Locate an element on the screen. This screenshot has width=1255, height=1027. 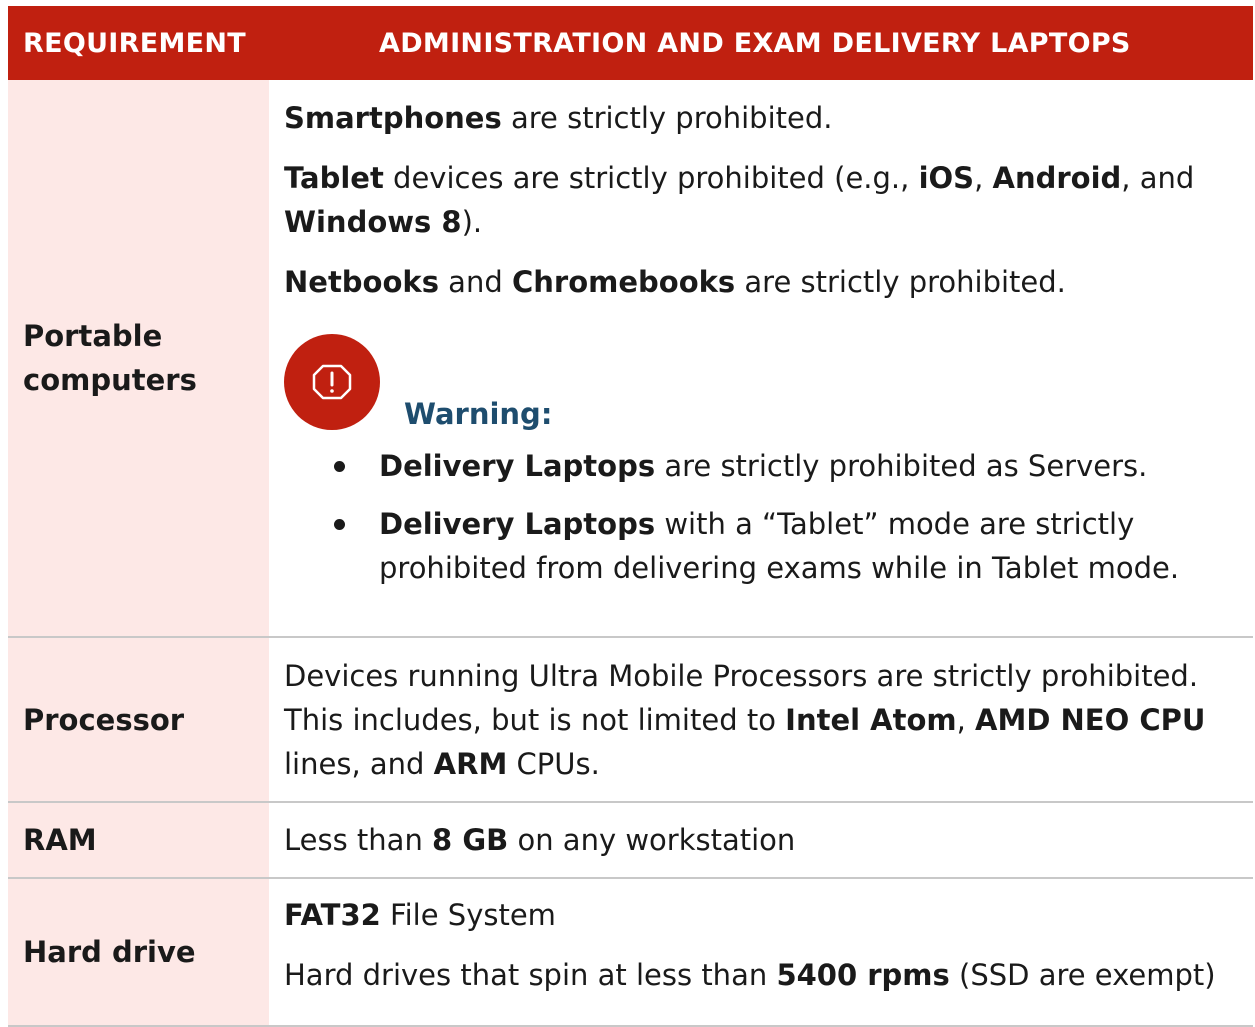
header-laptops: ADMINISTRATION AND EXAM DELIVERY LAPTOPS is located at coordinates (761, 43).